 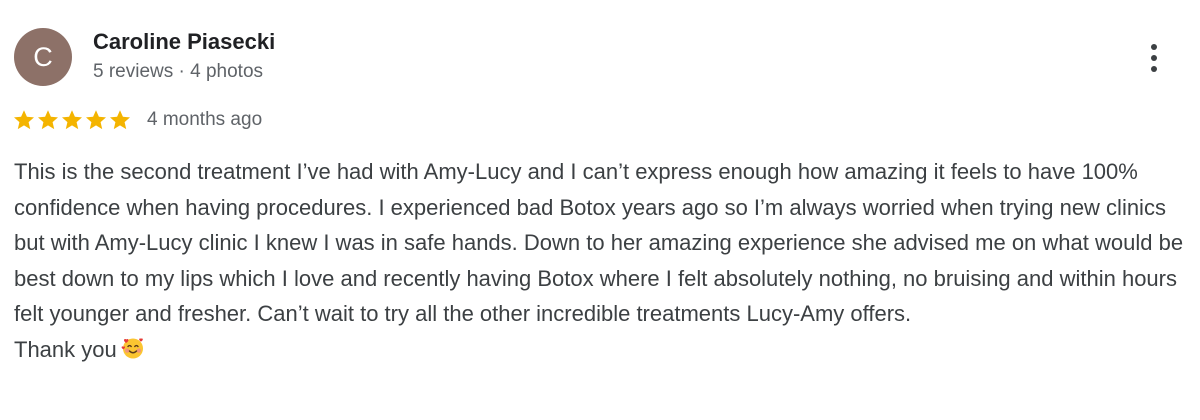 What do you see at coordinates (1154, 58) in the screenshot?
I see `more-options-button` at bounding box center [1154, 58].